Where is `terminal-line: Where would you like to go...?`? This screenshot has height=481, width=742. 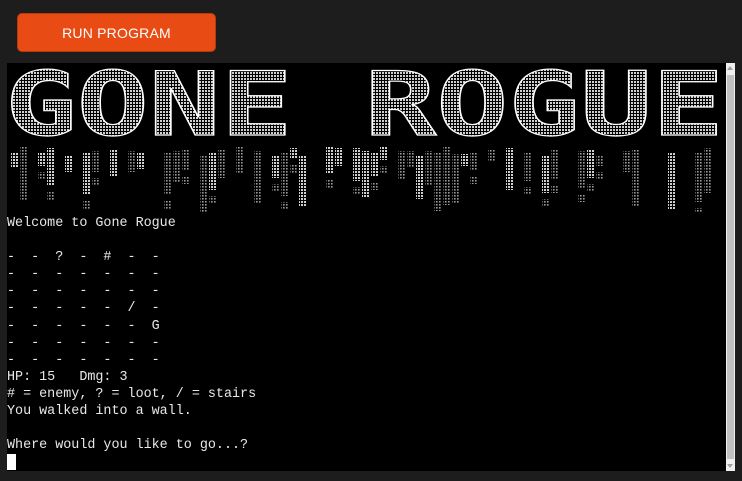 terminal-line: Where would you like to go...? is located at coordinates (128, 446).